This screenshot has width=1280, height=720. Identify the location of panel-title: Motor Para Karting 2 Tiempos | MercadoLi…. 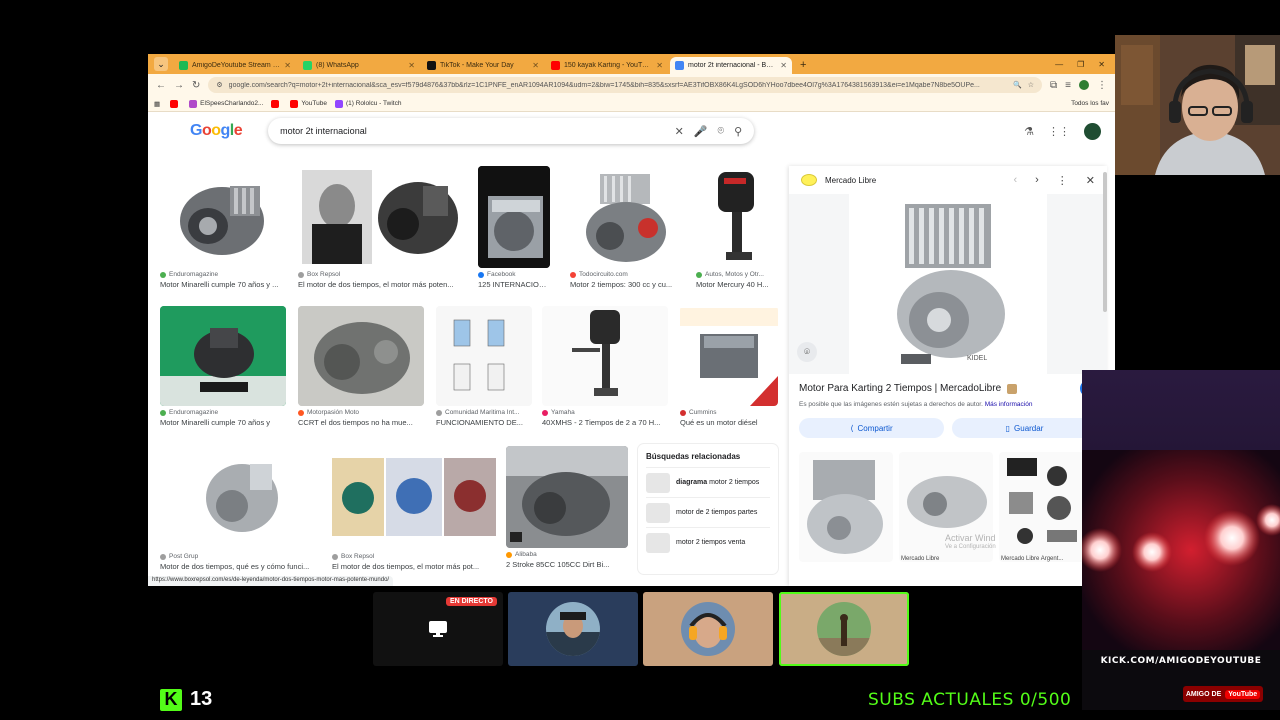
(900, 388).